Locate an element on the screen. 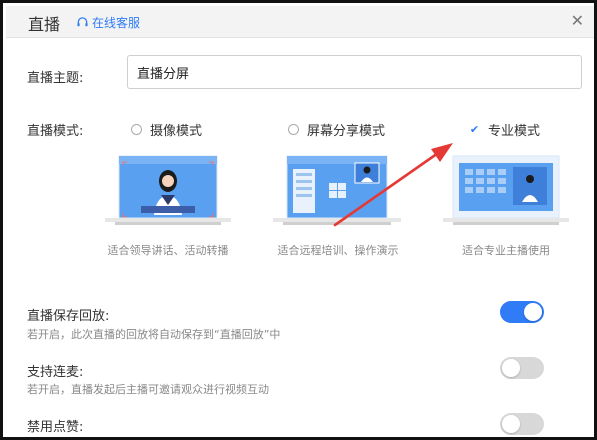  camera-mode-caption: 适合领导讲话、活动转播 is located at coordinates (168, 250).